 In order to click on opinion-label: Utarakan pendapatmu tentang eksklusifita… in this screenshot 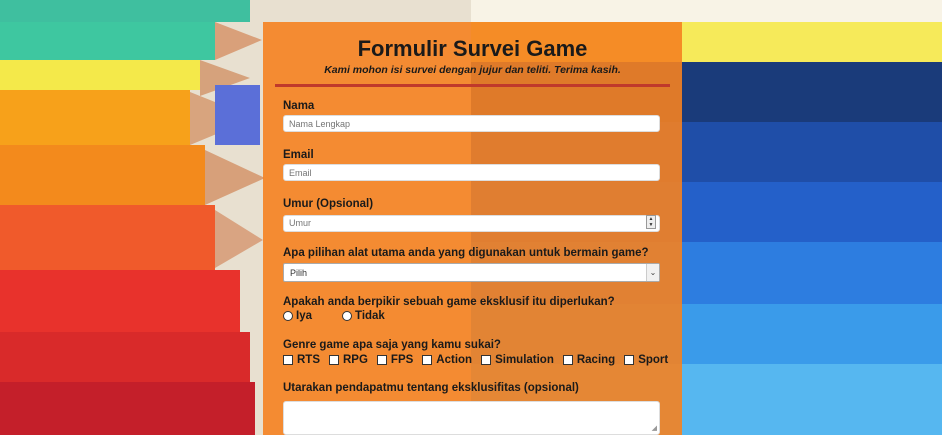, I will do `click(431, 388)`.